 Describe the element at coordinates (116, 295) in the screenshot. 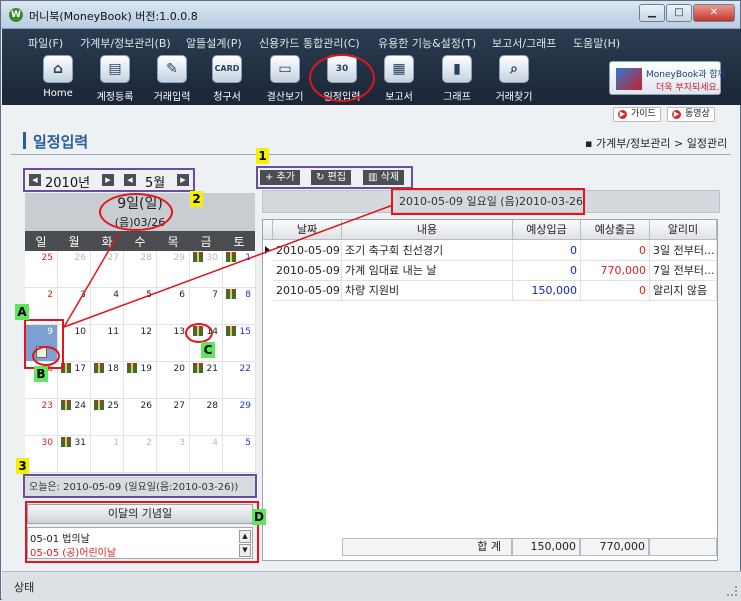

I see `calendar-day-number: 4` at that location.